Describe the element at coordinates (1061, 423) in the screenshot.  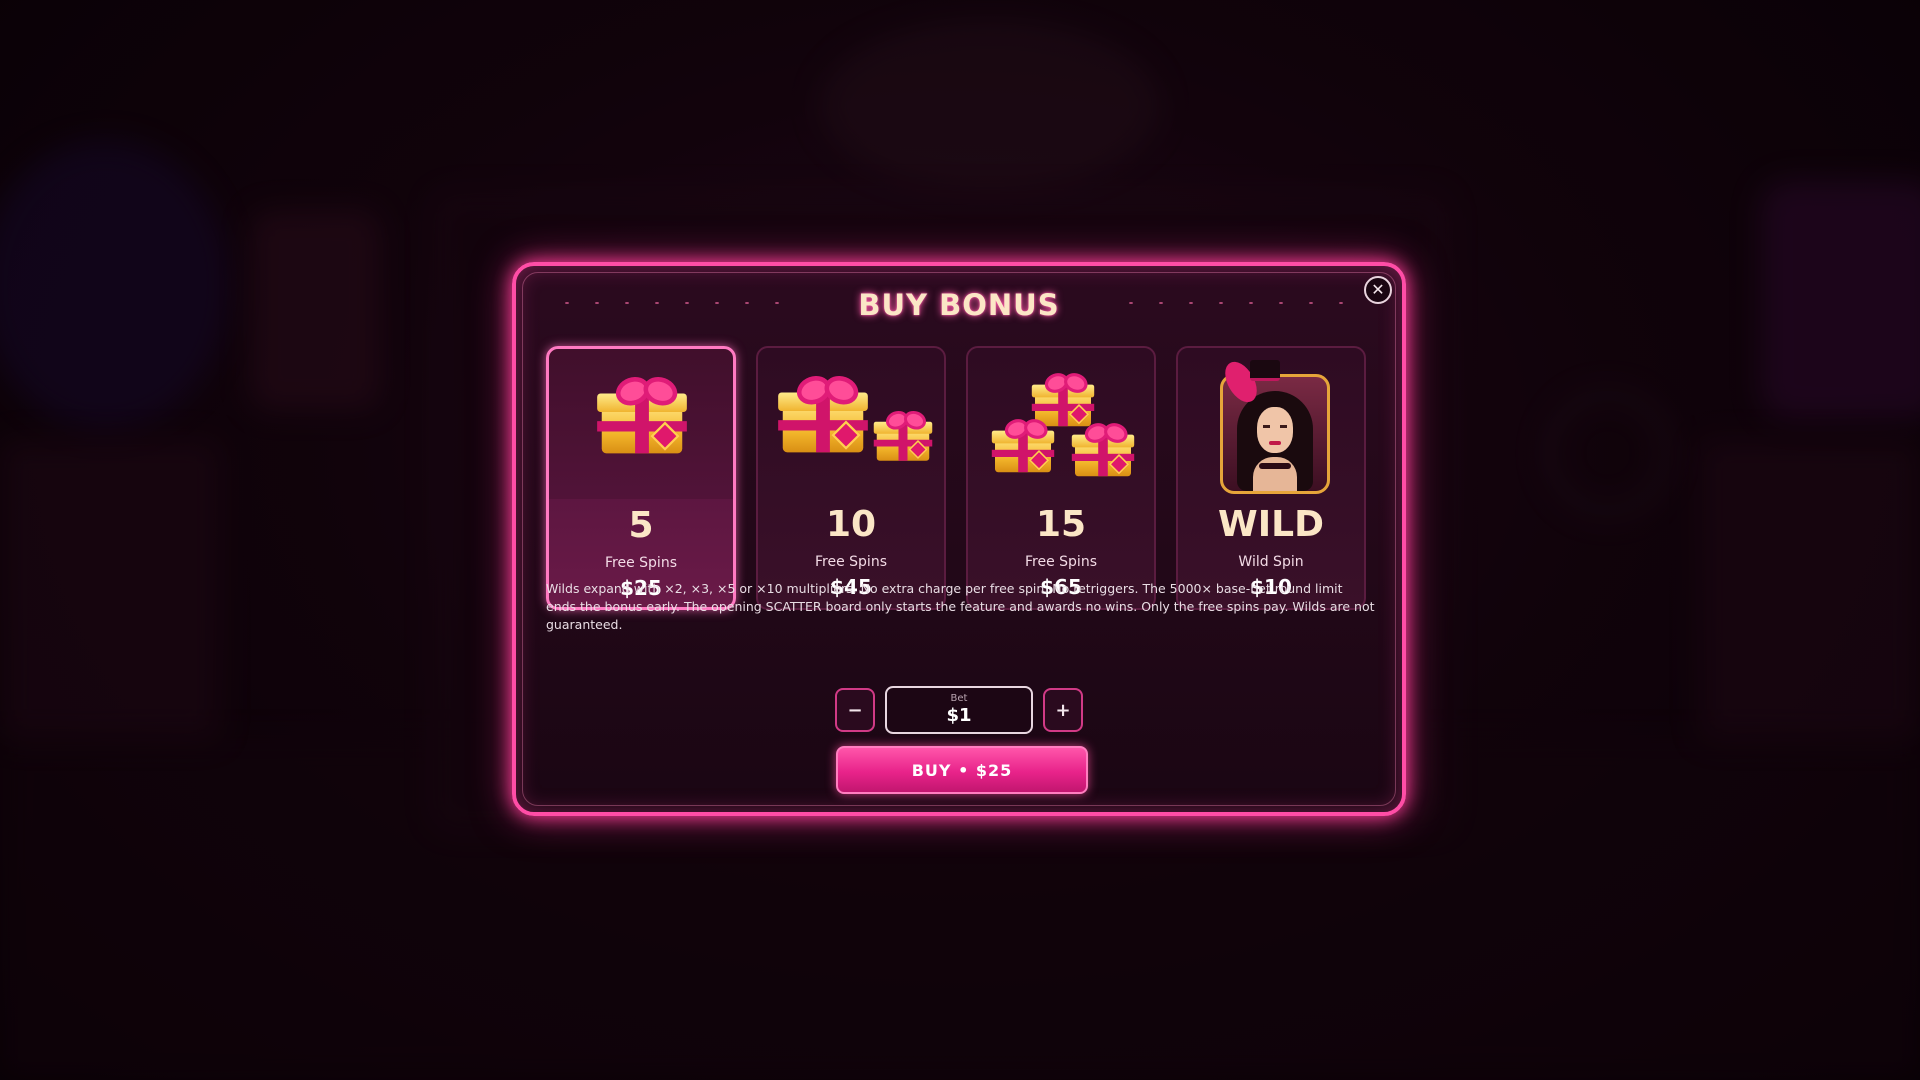
I see `gift-stack-icon` at that location.